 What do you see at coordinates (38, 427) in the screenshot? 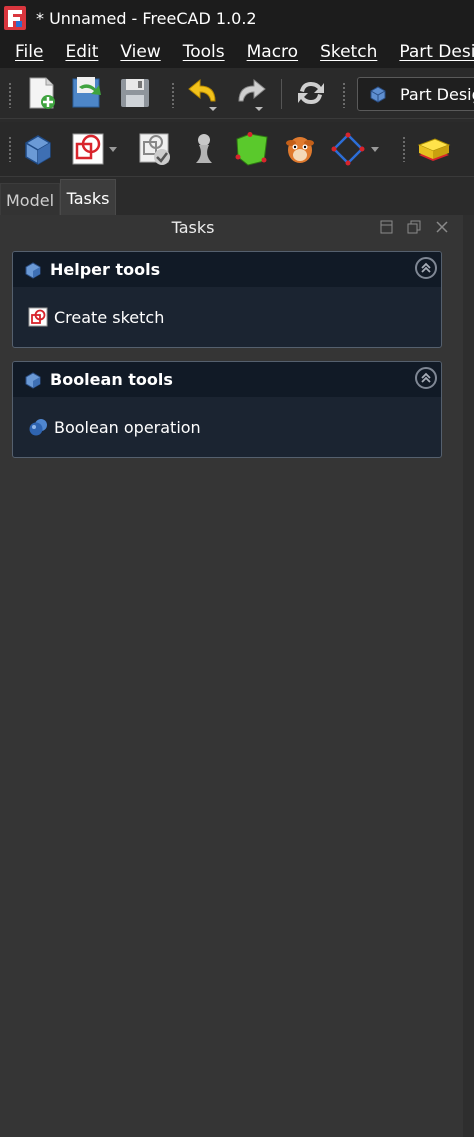
I see `boolean-icon` at bounding box center [38, 427].